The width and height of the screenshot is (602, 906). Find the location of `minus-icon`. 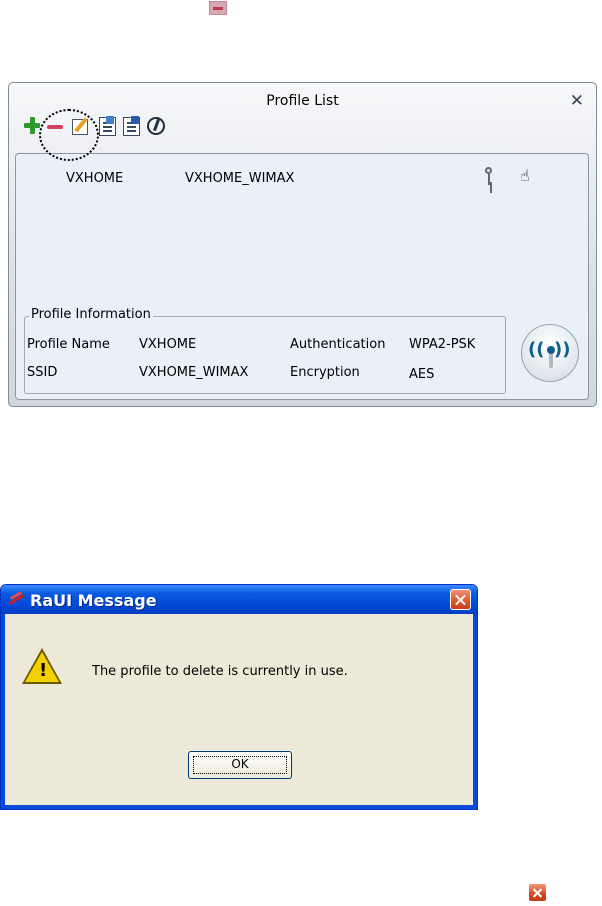

minus-icon is located at coordinates (218, 8).